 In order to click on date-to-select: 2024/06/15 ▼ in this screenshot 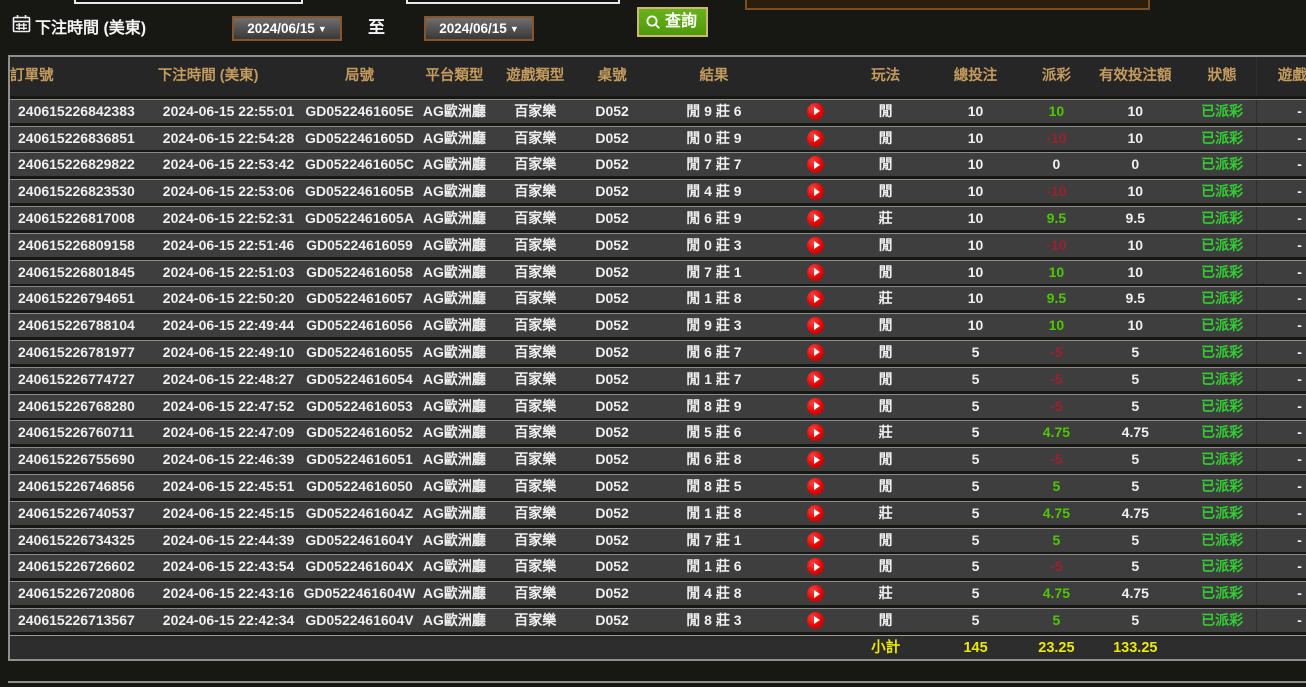, I will do `click(479, 28)`.